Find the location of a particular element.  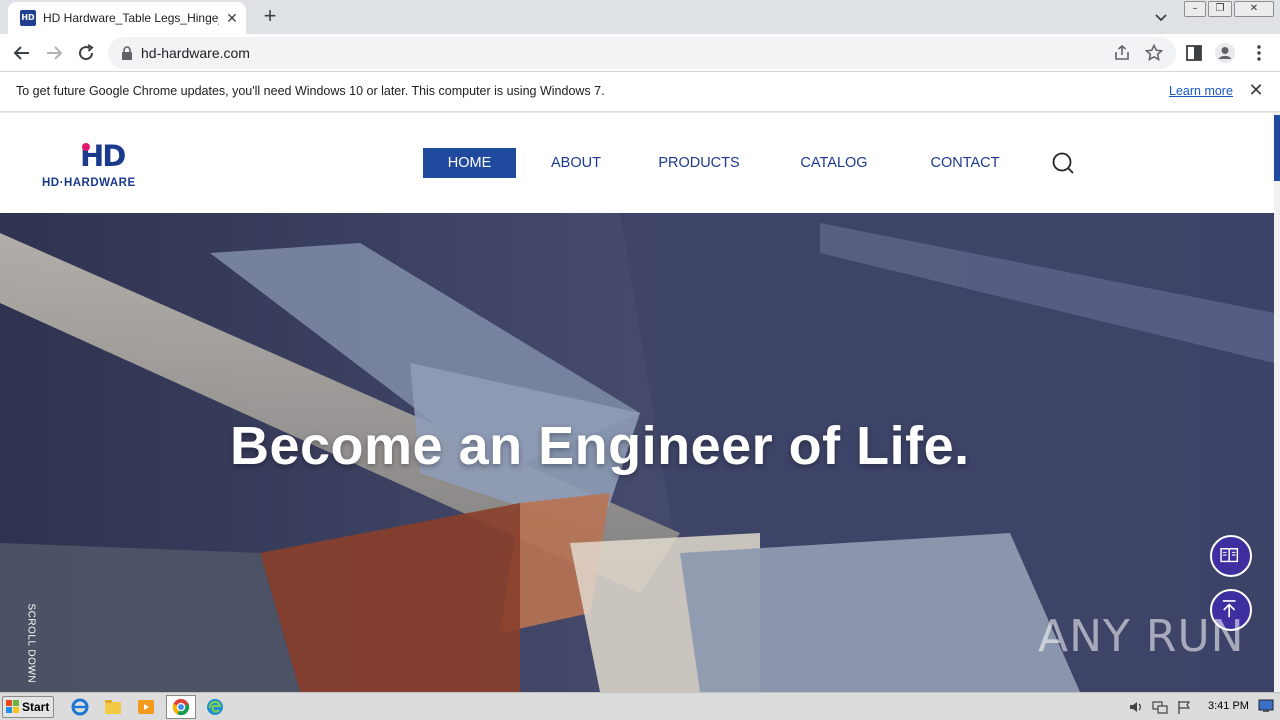

nav-products: PRODUCTS is located at coordinates (699, 163).